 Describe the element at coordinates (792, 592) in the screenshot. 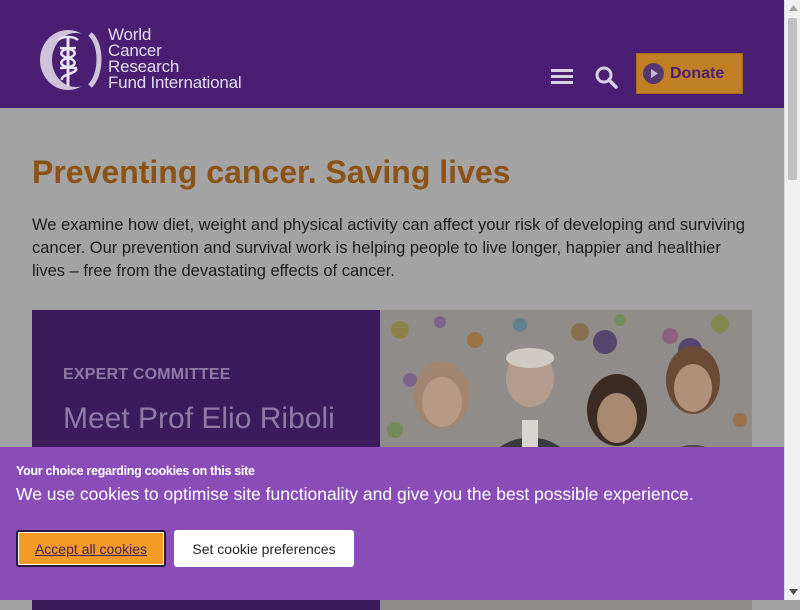

I see `scroll-down-arrow-icon` at that location.